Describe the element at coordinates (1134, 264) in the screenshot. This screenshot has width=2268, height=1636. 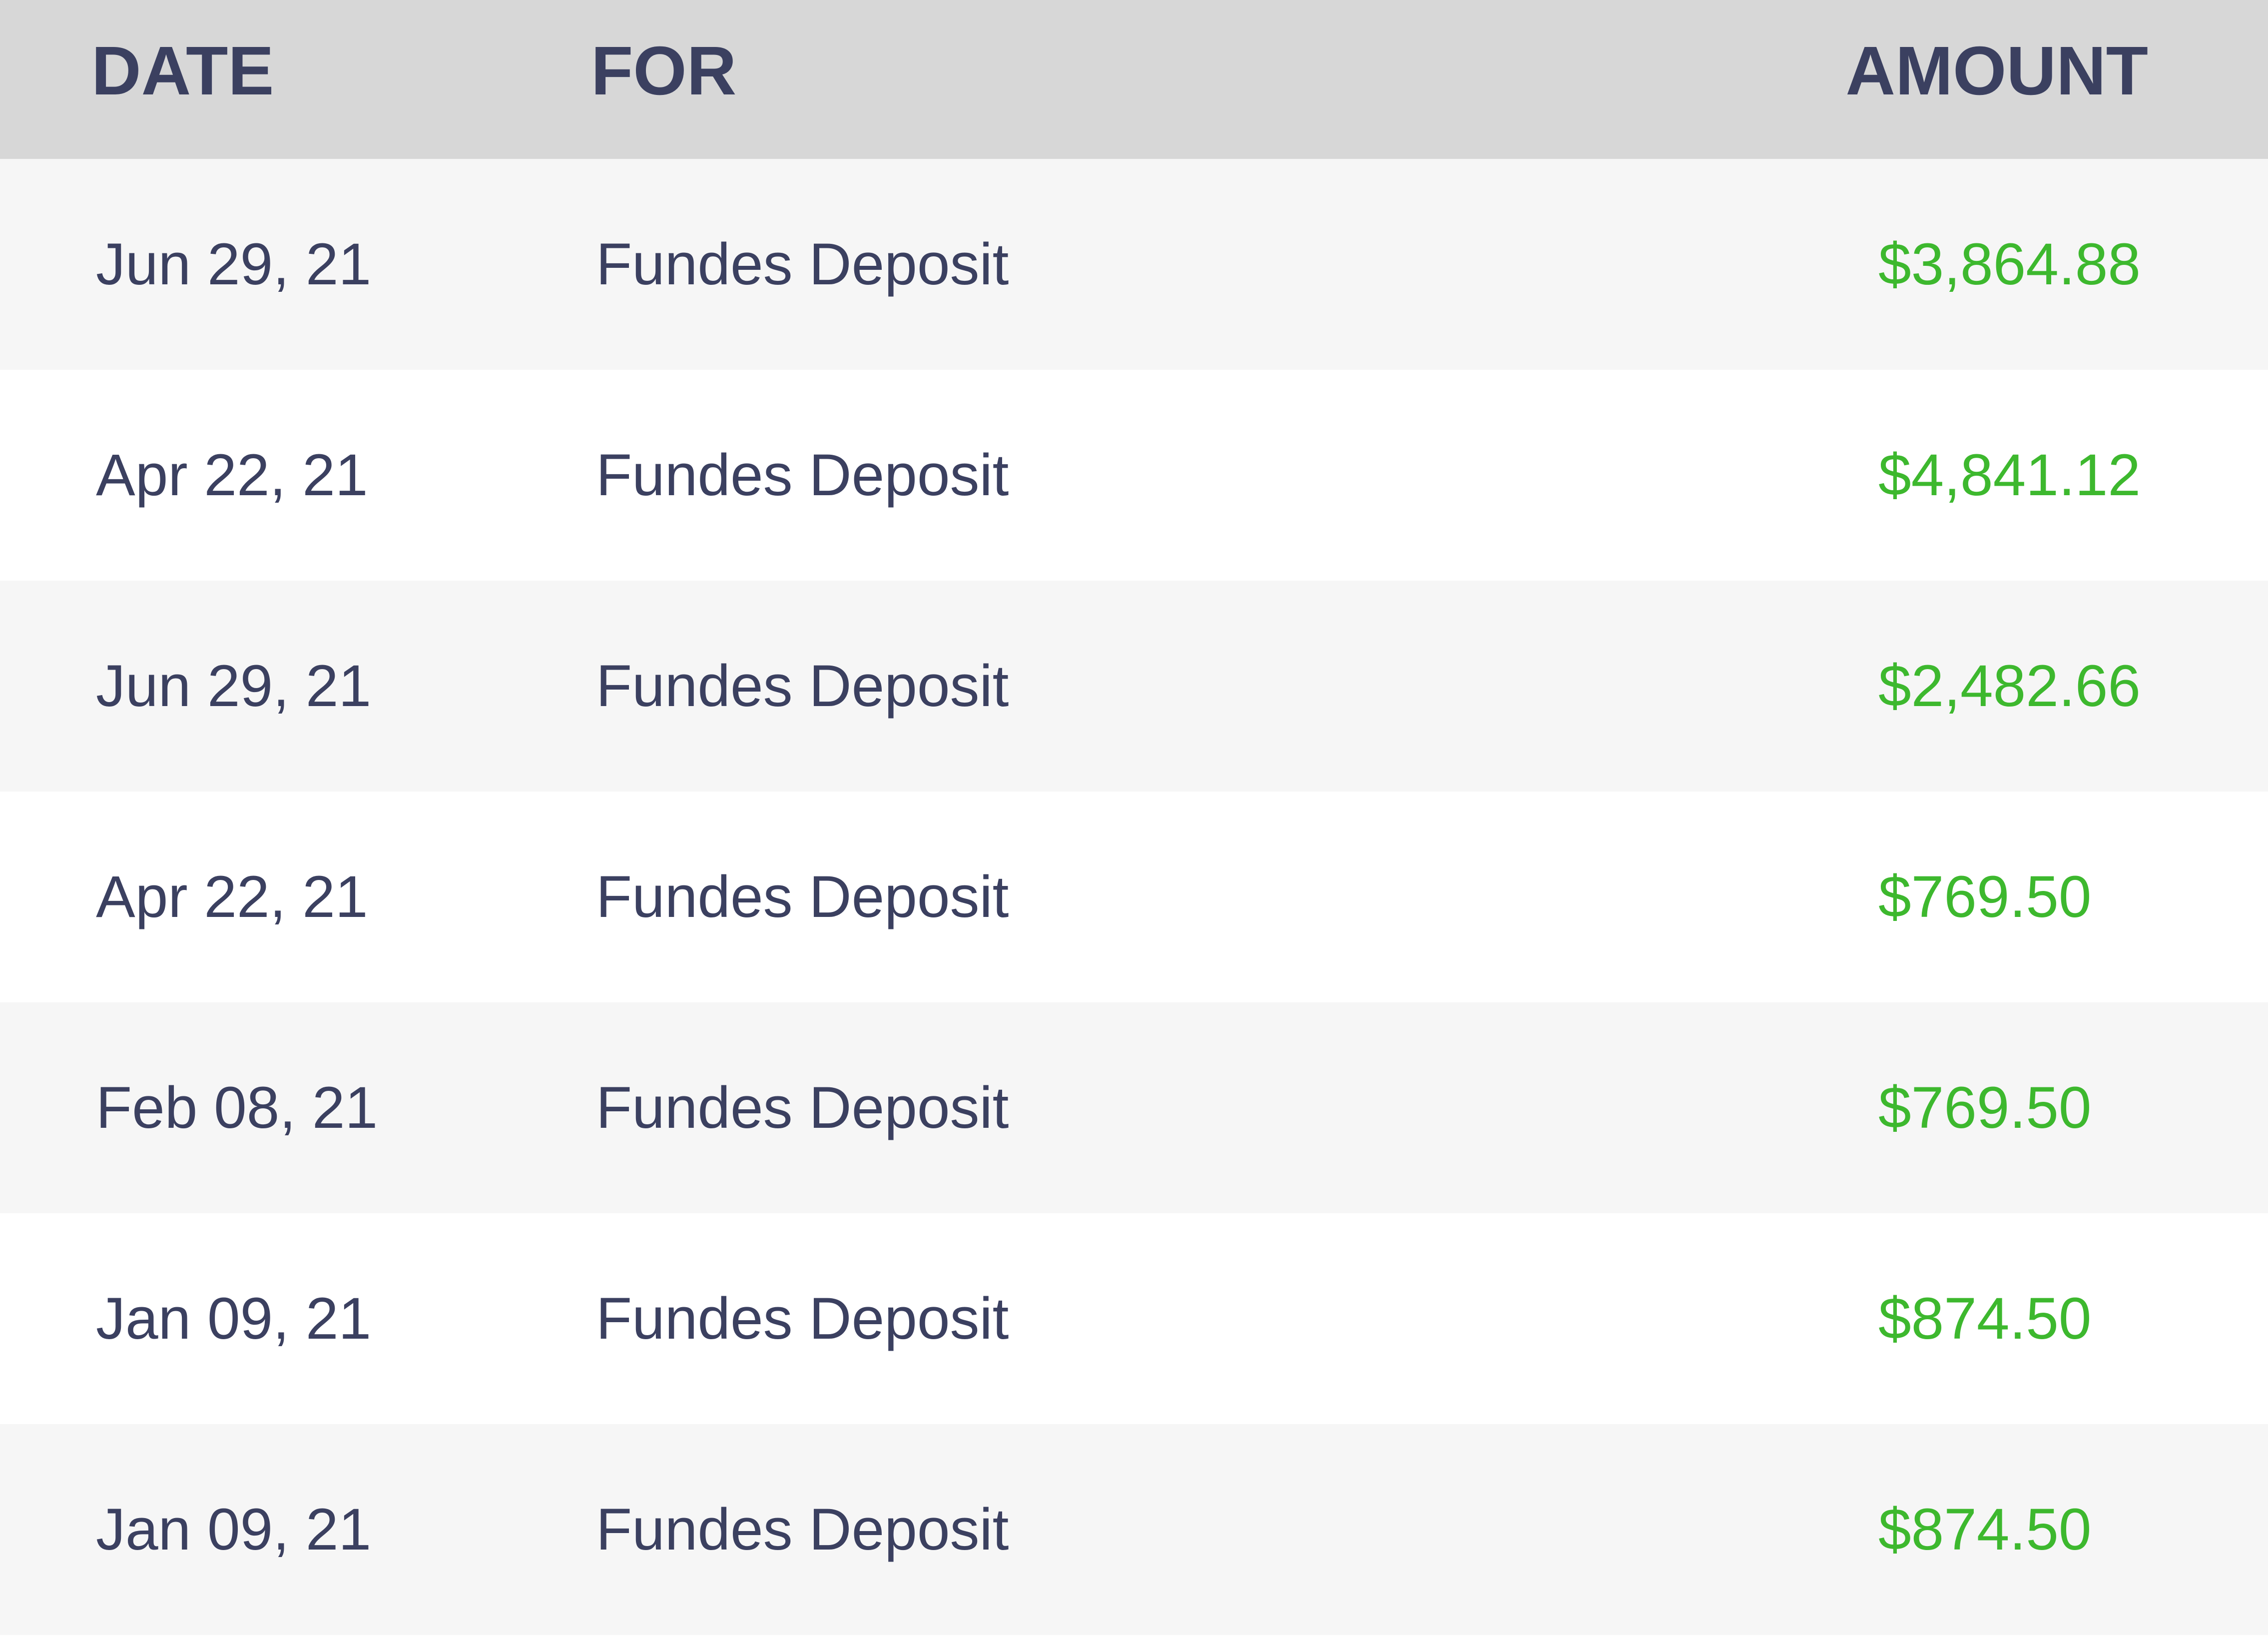
I see `table-row: Jun 29, 21 Fundes Deposit $3,864.88` at that location.